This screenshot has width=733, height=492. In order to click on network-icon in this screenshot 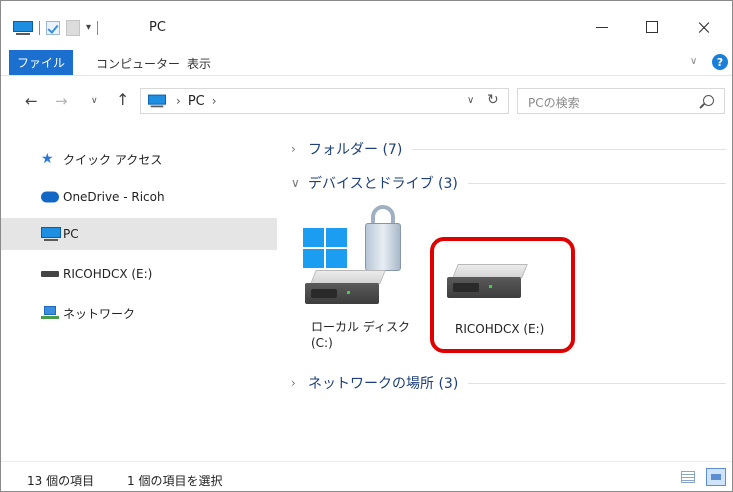, I will do `click(50, 313)`.